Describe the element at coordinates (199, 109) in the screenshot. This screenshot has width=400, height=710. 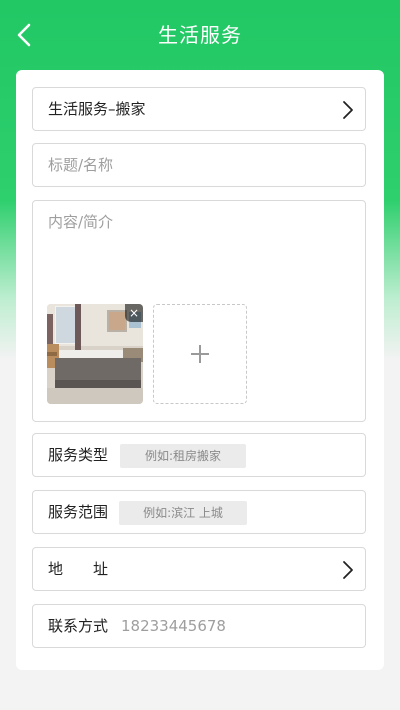
I see `category-selector: 生活服务–搬家` at that location.